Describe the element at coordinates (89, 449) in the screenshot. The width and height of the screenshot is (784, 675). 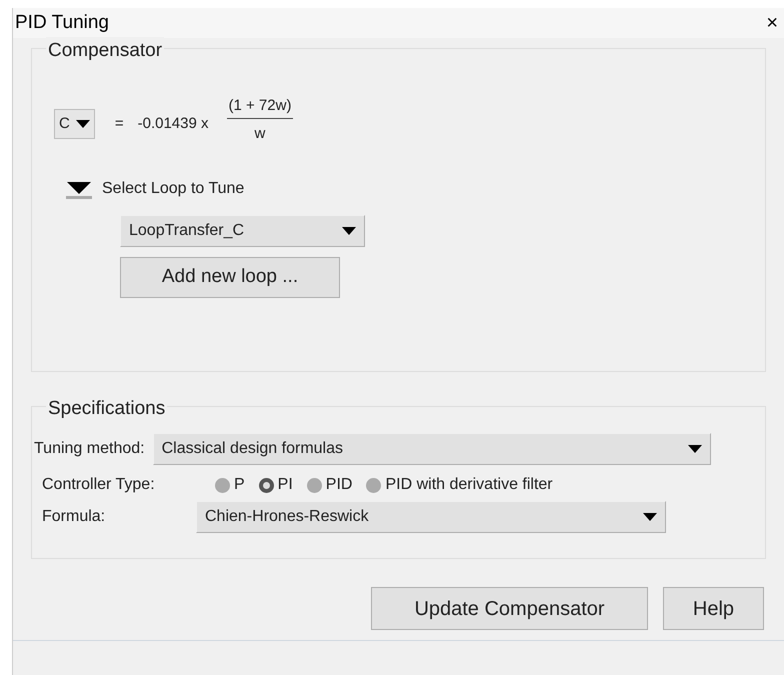
I see `tuning-method-label: Tuning method:` at that location.